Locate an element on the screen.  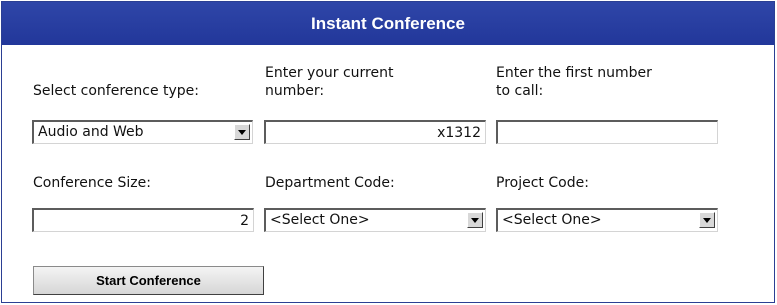
department-code-select: <Select One> is located at coordinates (375, 220).